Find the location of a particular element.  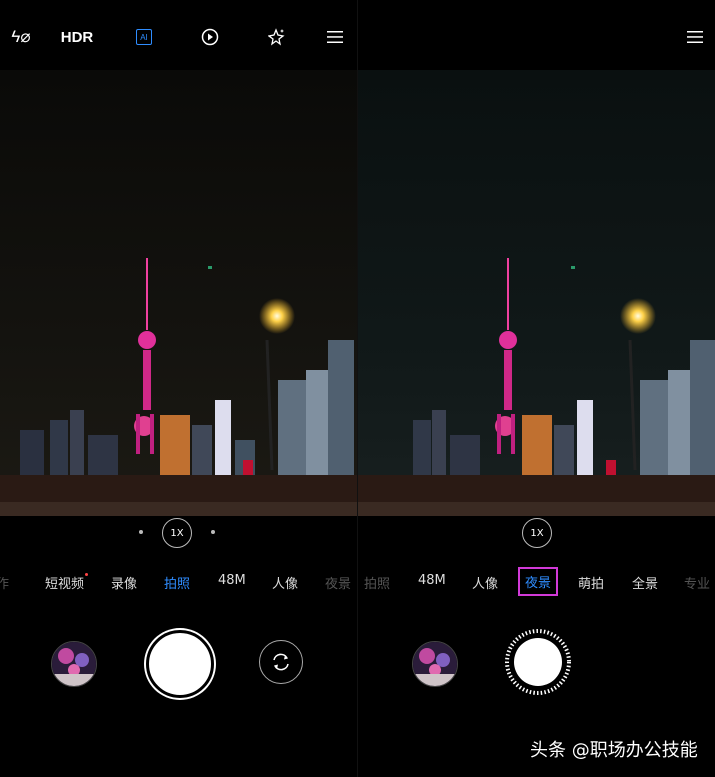

mode-short-video-label: 短视频 is located at coordinates (65, 584).